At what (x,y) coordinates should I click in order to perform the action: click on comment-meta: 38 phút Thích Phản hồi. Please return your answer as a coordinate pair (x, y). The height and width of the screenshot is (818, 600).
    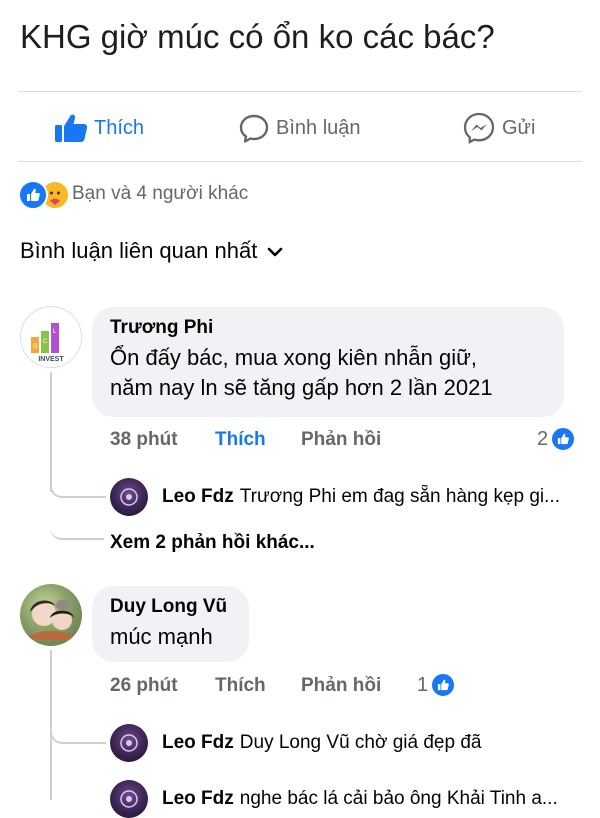
    Looking at the image, I should click on (260, 441).